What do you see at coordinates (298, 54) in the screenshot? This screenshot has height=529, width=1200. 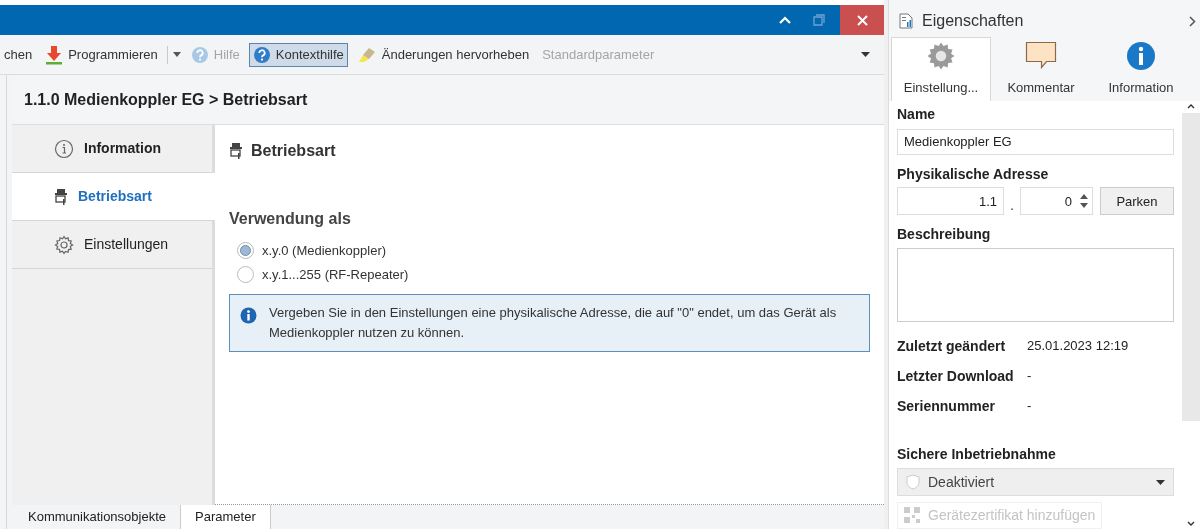 I see `toolbar-button: Kontexthilfe` at bounding box center [298, 54].